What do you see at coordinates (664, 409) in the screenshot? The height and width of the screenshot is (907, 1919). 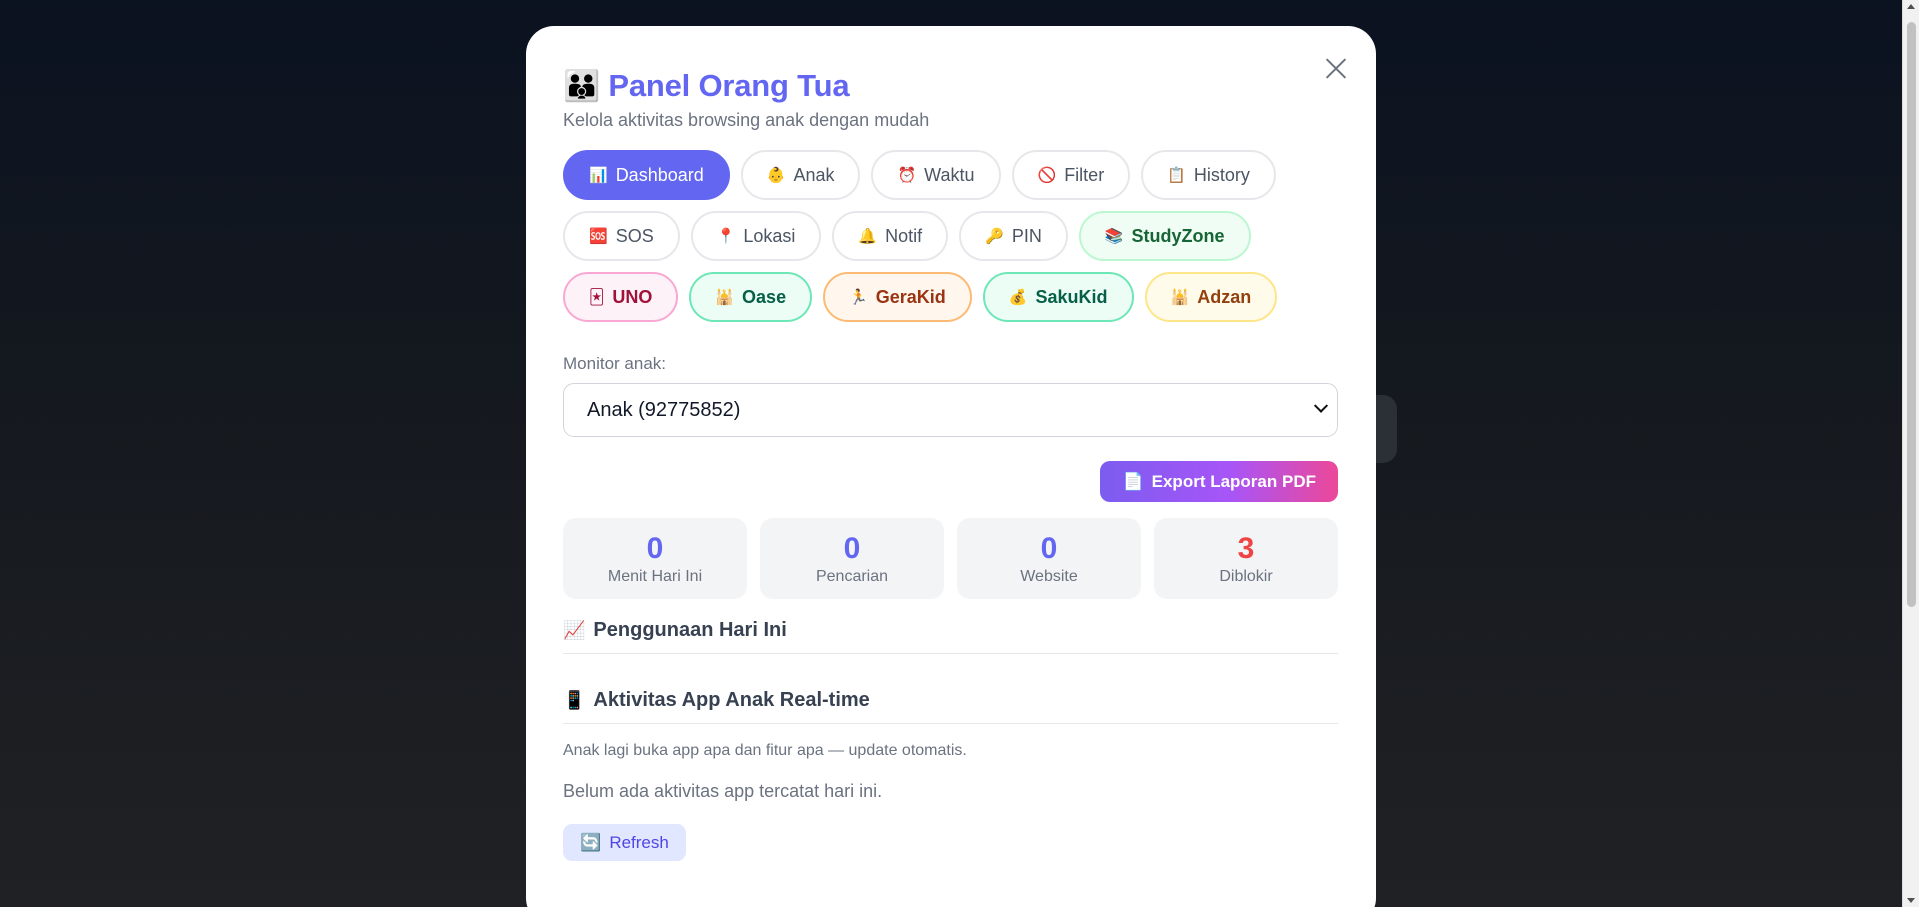 I see `child-select-value: Anak (92775852)` at bounding box center [664, 409].